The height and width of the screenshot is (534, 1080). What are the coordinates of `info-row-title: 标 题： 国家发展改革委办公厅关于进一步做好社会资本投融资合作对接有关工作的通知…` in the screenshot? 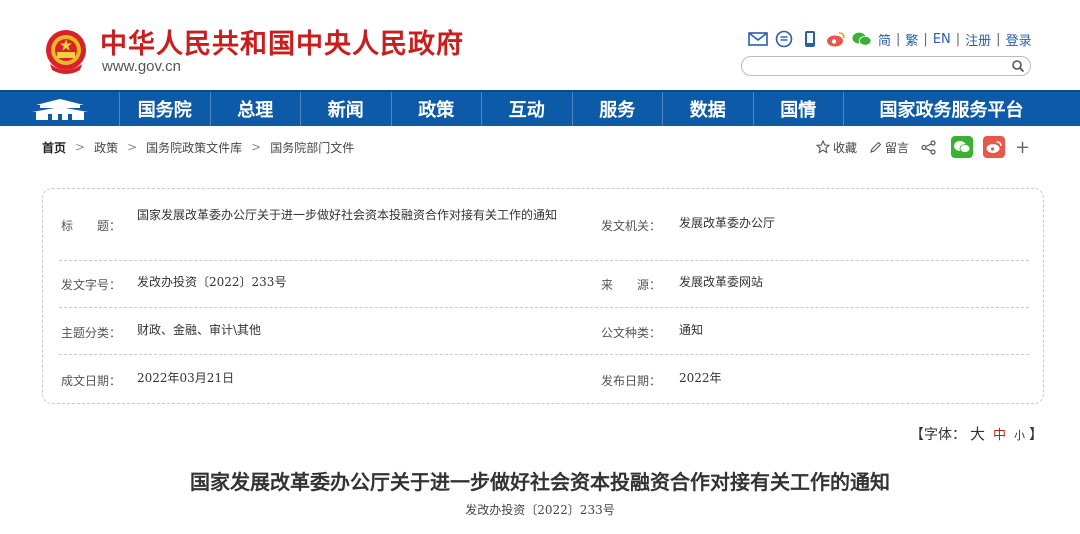 It's located at (544, 232).